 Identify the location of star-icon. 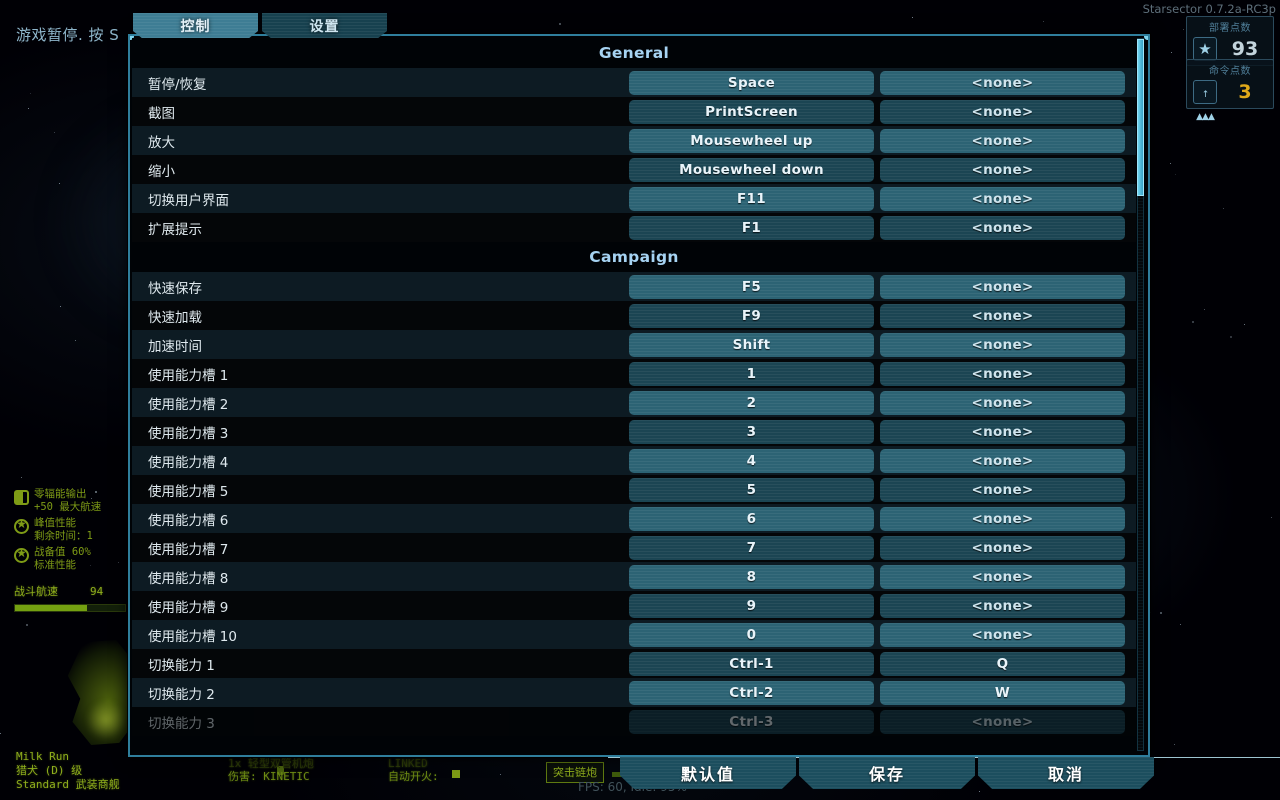
(21, 525).